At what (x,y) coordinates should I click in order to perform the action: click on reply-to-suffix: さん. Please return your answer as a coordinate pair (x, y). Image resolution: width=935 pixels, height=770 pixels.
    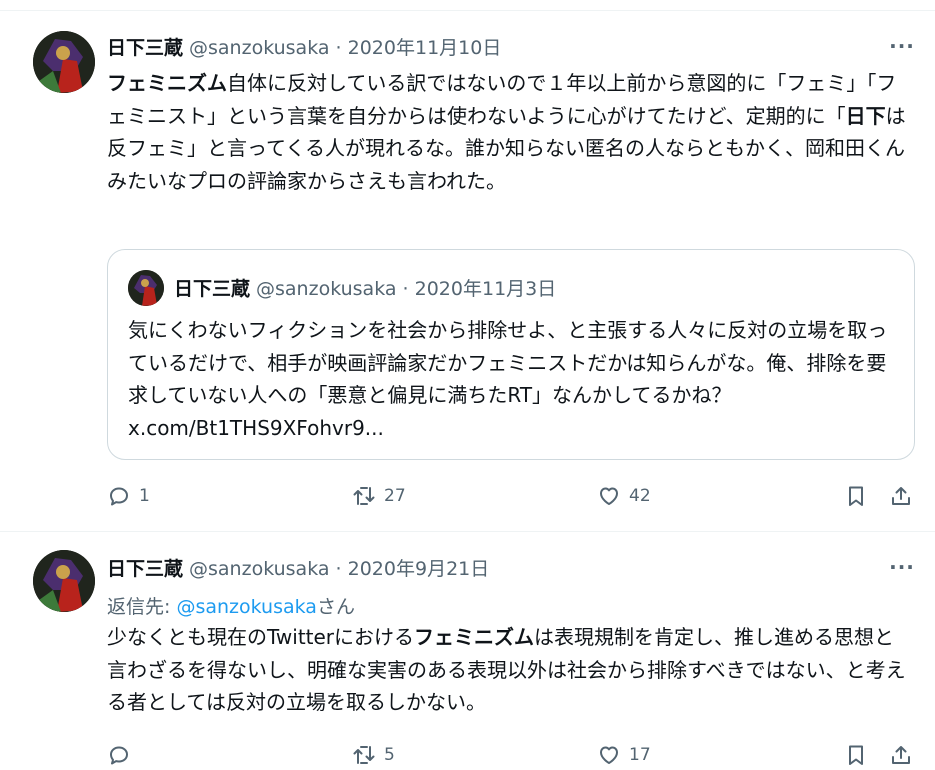
    Looking at the image, I should click on (335, 607).